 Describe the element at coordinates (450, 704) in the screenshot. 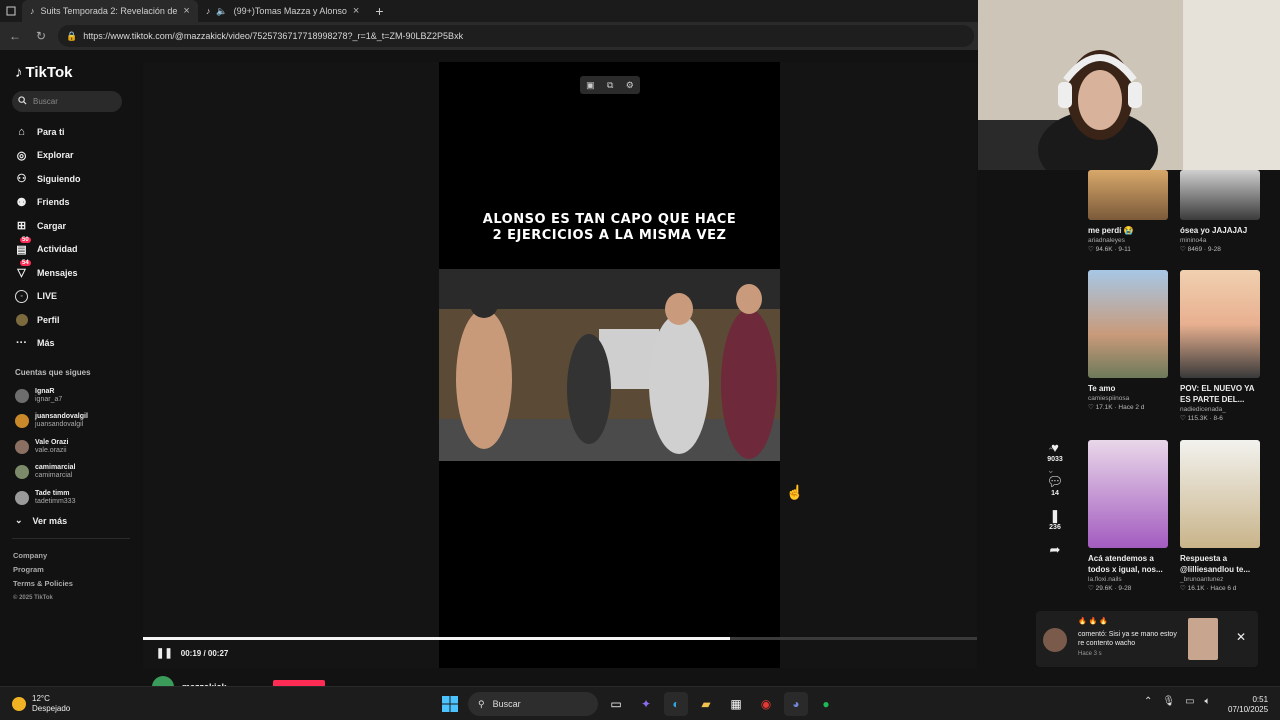

I see `windows-start-icon` at that location.